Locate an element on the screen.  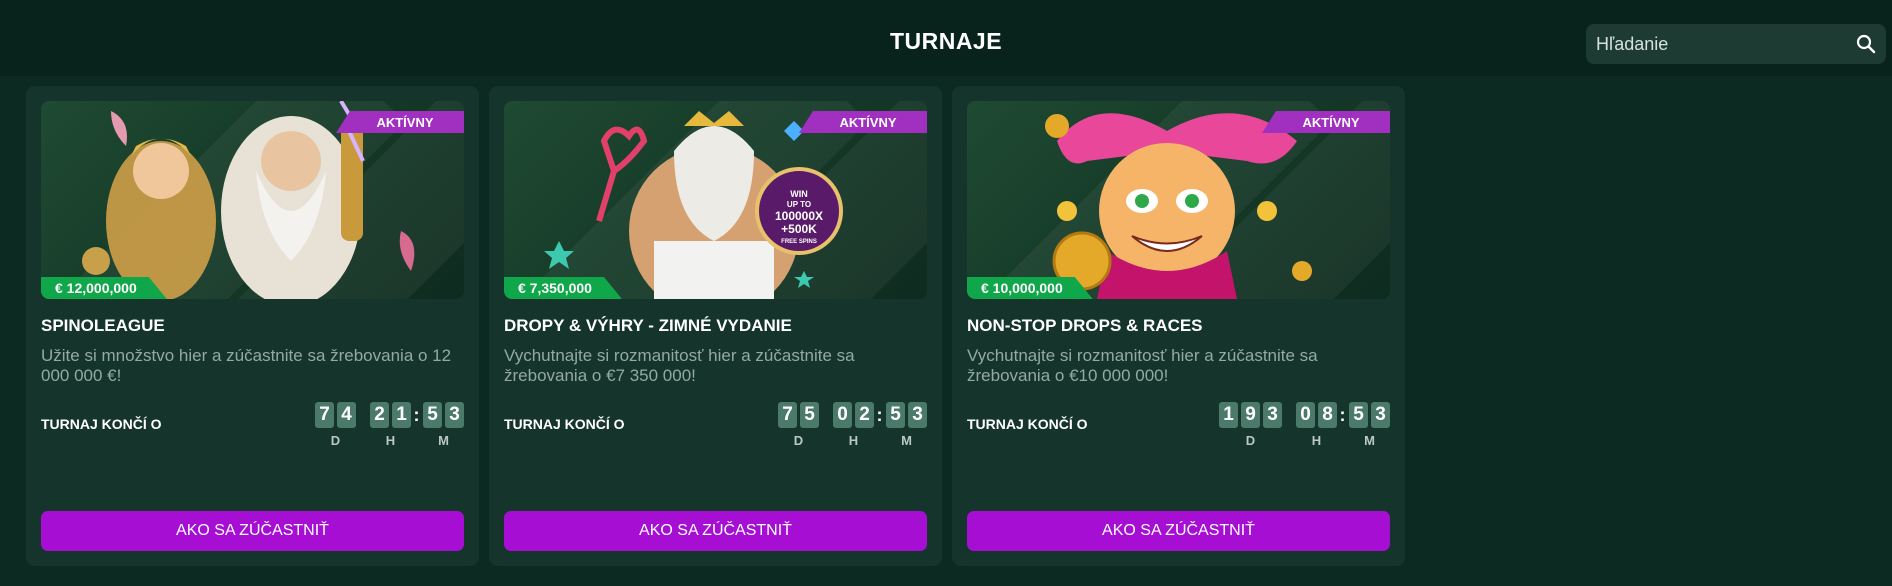
art-text-up-to: UP TO is located at coordinates (799, 204).